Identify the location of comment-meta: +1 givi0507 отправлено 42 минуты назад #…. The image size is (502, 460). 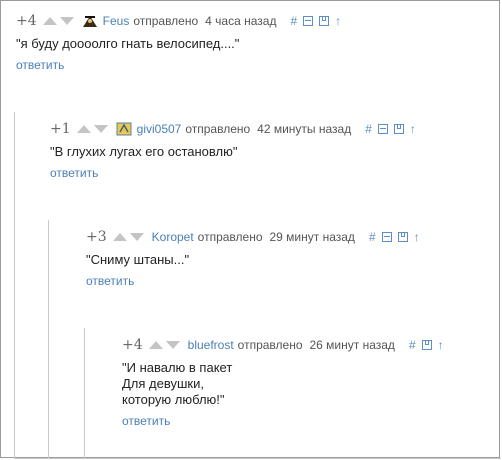
(233, 129).